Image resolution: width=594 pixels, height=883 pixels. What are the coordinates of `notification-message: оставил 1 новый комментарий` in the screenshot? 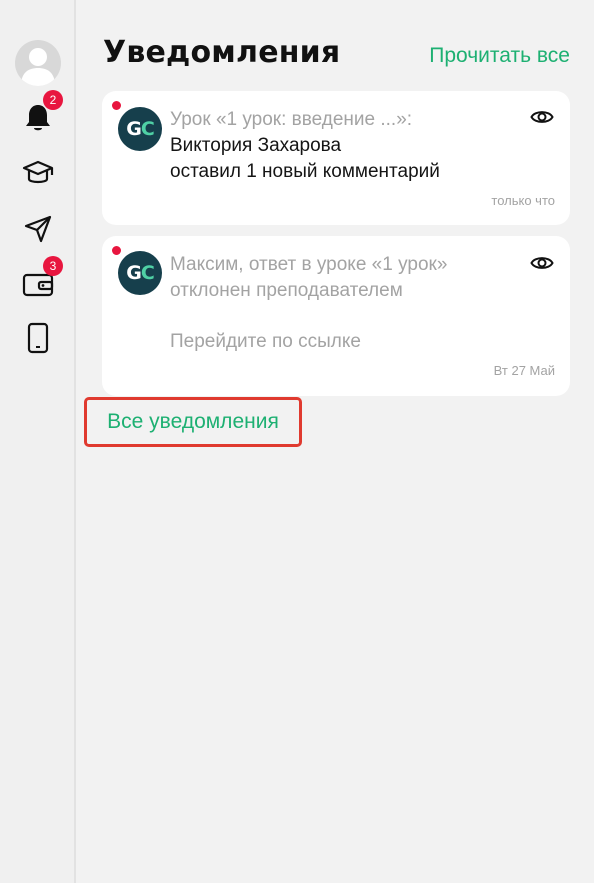 It's located at (305, 171).